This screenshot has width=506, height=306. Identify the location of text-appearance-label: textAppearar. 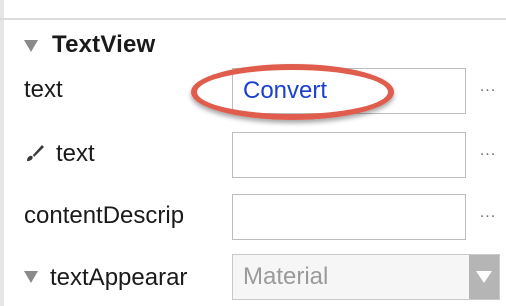
(127, 278).